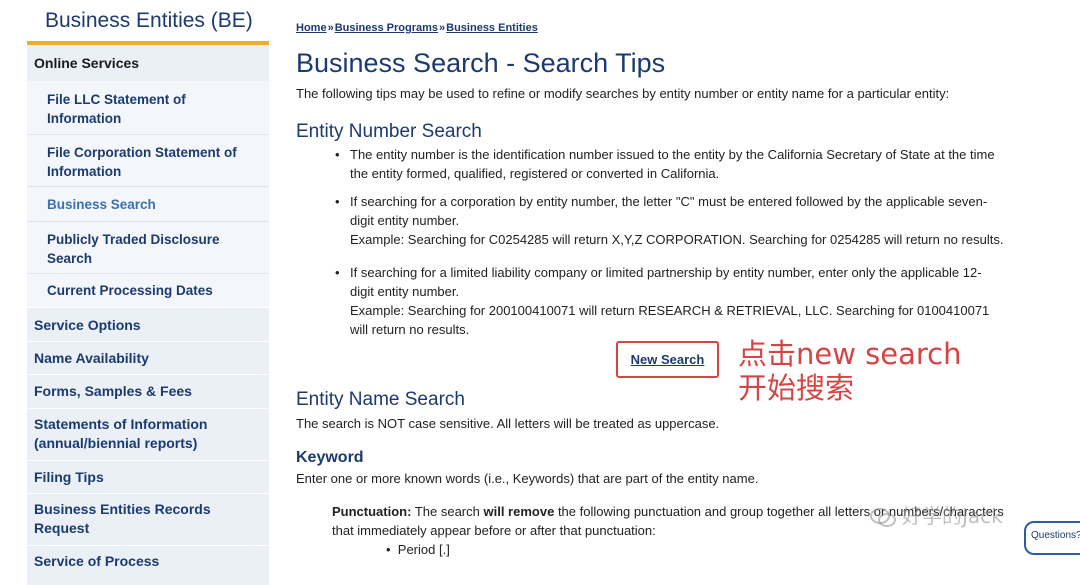 Image resolution: width=1080 pixels, height=585 pixels. I want to click on entity-number-heading: Entity Number Search, so click(389, 131).